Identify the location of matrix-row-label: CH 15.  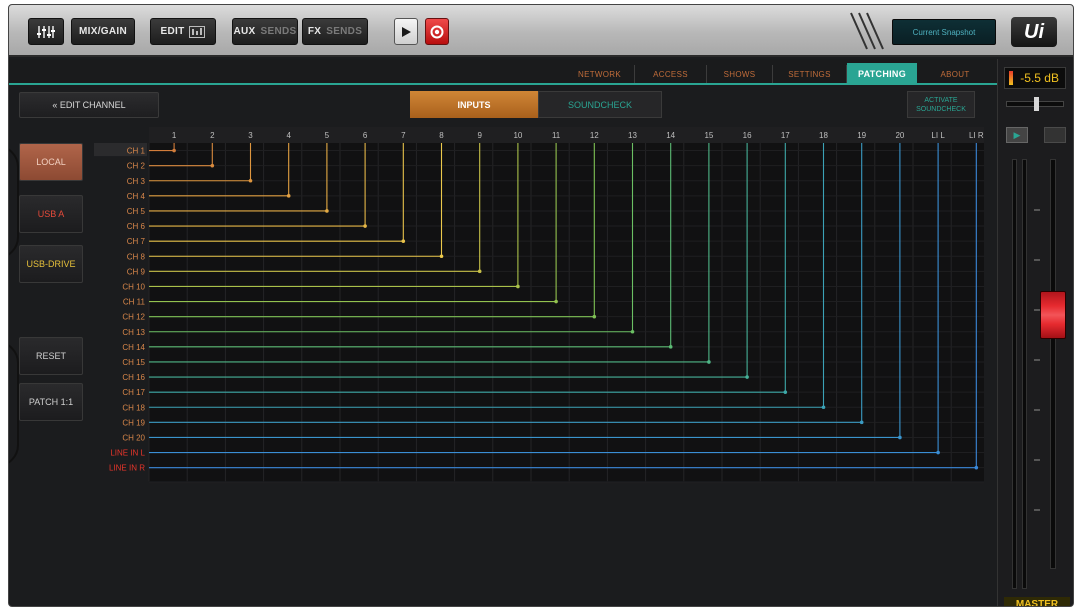
(133, 362).